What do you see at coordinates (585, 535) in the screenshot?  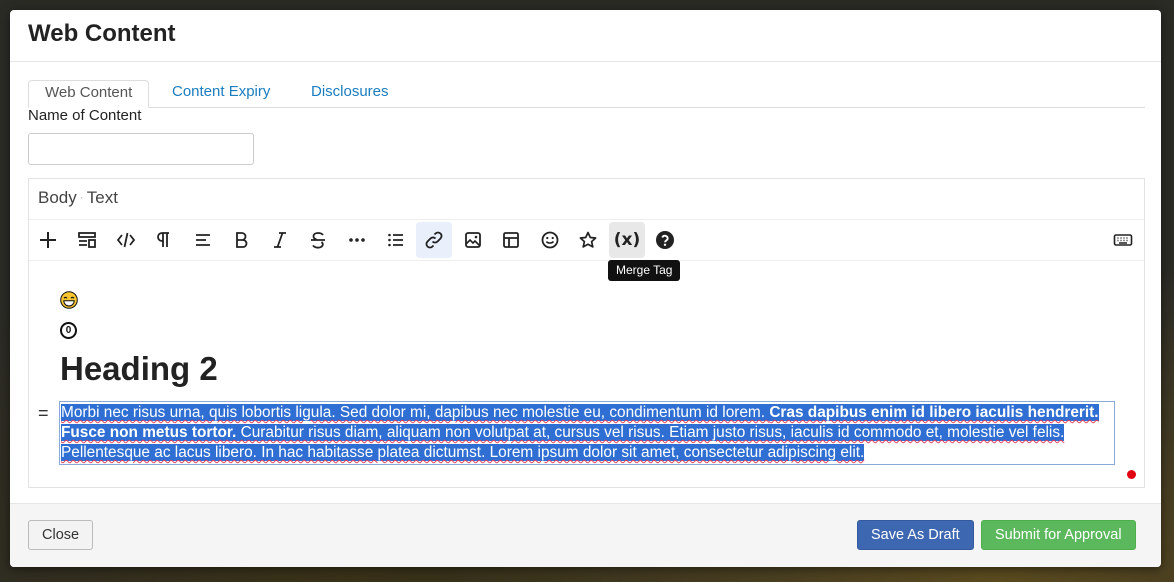 I see `modal-footer: Close Save As Draft Submit for Approval` at bounding box center [585, 535].